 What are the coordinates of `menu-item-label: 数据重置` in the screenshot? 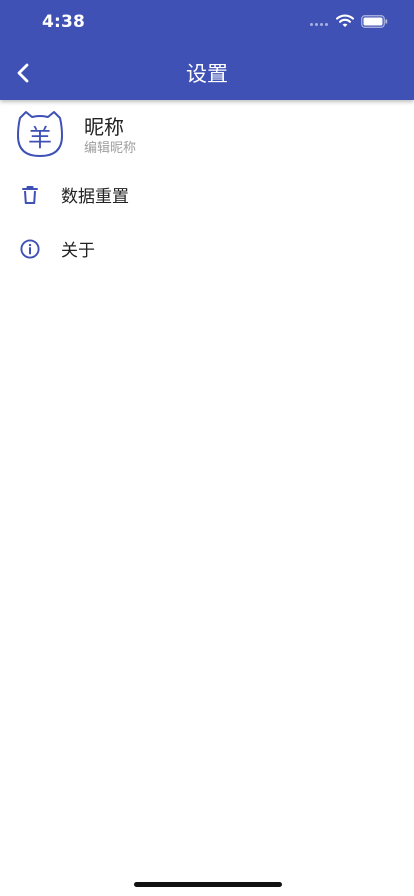 It's located at (95, 197).